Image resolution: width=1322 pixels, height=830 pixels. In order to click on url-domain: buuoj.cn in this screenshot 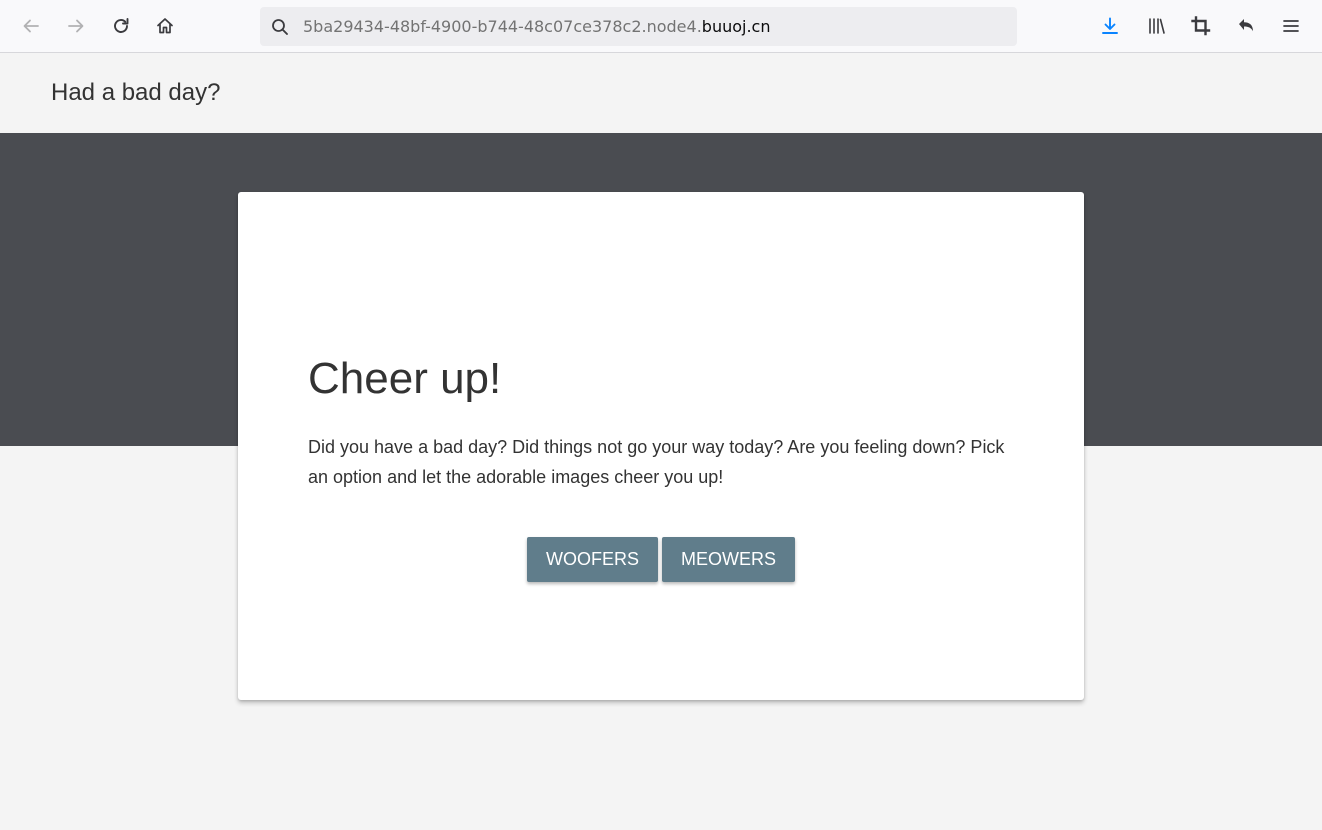, I will do `click(736, 26)`.